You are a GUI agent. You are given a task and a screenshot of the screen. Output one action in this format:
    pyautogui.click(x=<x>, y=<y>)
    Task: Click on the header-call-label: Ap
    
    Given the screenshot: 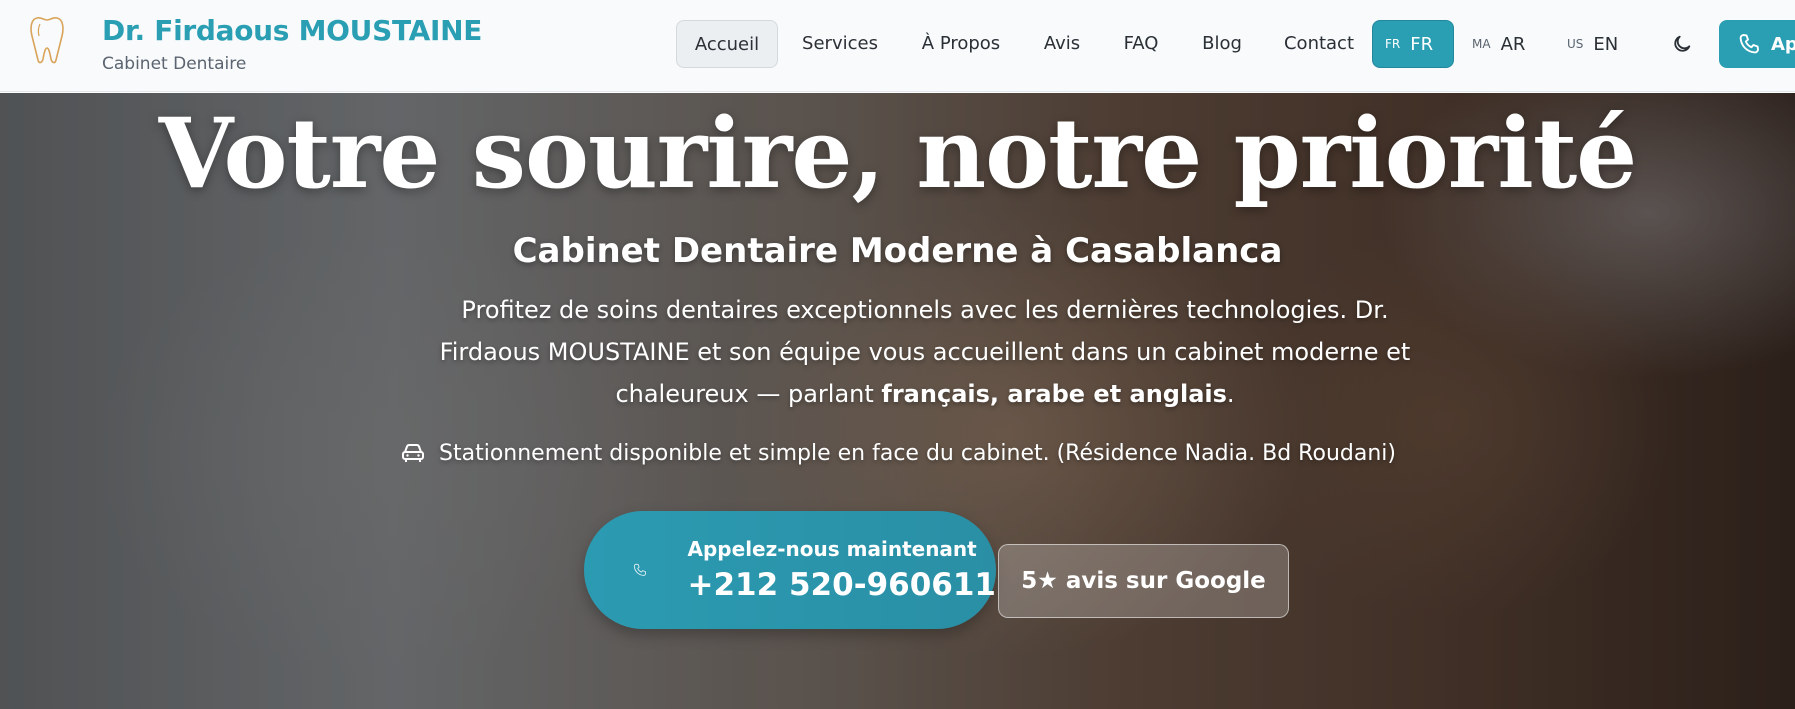 What is the action you would take?
    pyautogui.click(x=1783, y=44)
    